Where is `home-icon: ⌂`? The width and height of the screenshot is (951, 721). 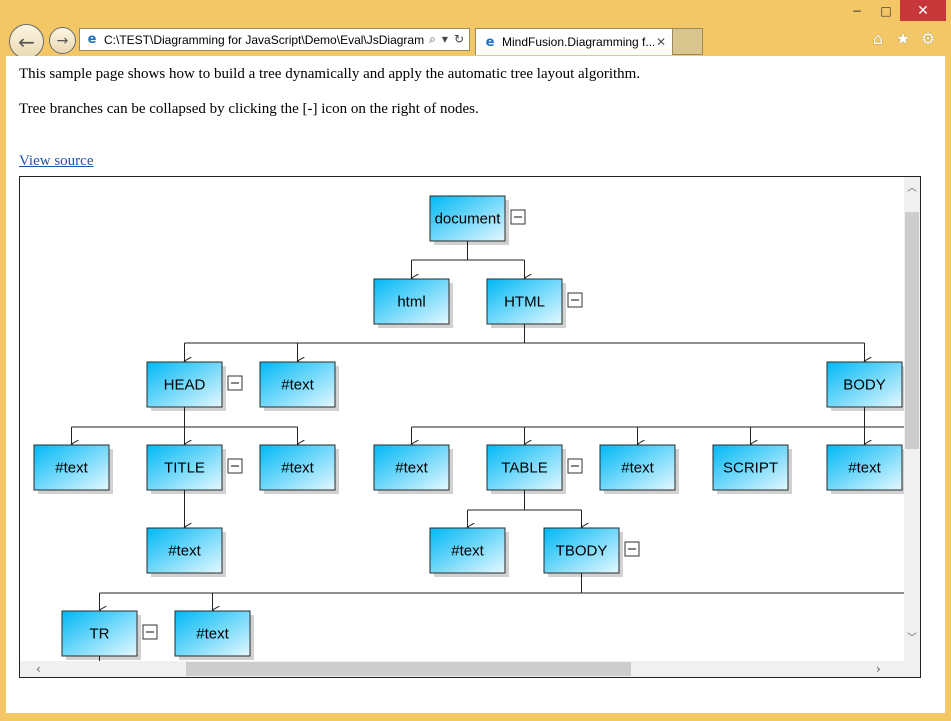 home-icon: ⌂ is located at coordinates (878, 38).